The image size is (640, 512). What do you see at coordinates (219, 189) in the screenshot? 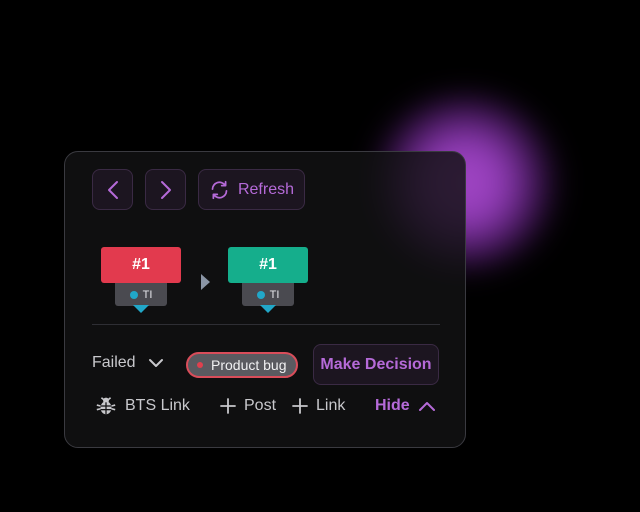
I see `refresh-icon` at bounding box center [219, 189].